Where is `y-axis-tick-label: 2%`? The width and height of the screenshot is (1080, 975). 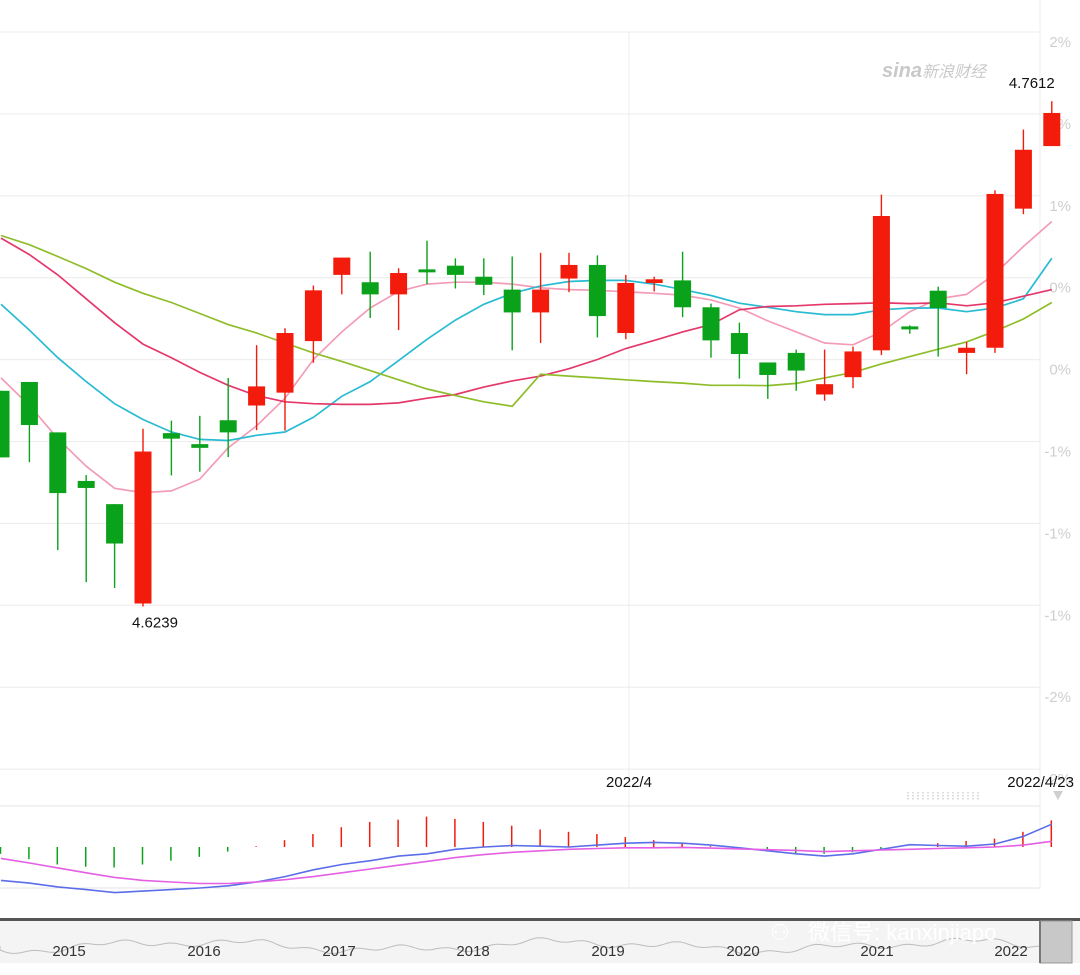
y-axis-tick-label: 2% is located at coordinates (1060, 42).